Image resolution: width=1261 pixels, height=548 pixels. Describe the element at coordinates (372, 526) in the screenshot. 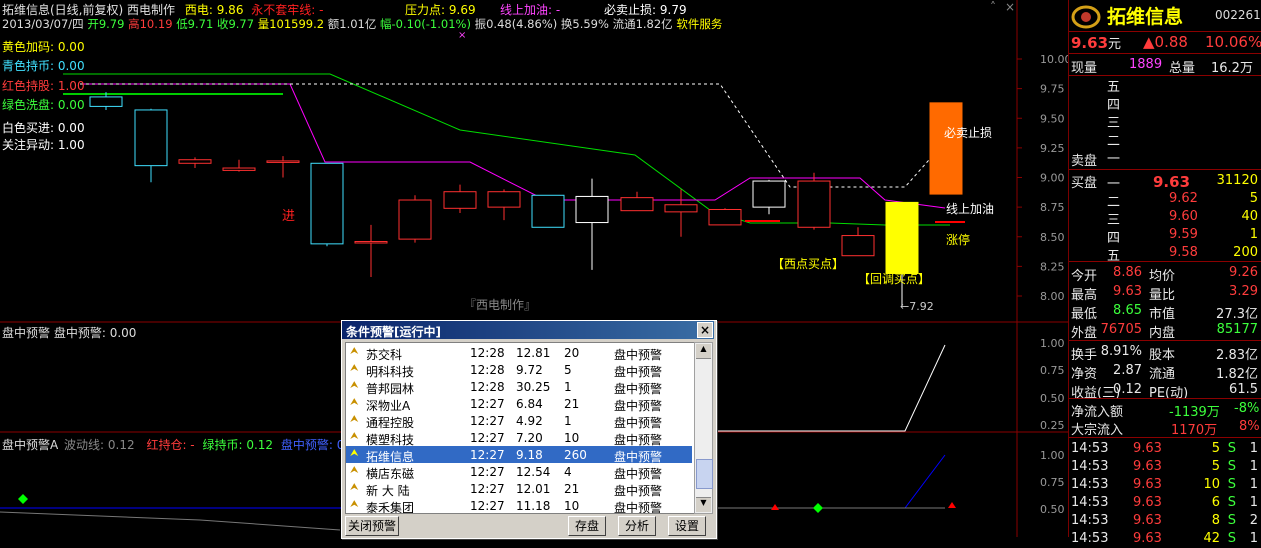

I see `close-alert-button: 关闭预警` at that location.